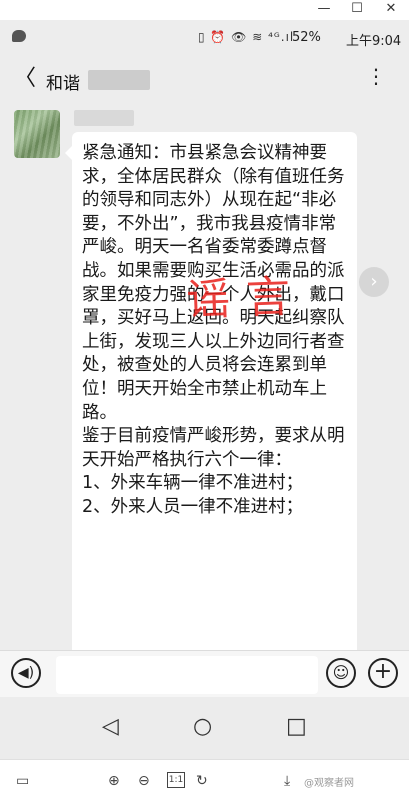 This screenshot has height=806, width=409. What do you see at coordinates (176, 780) in the screenshot?
I see `actual-size-button: 1:1` at bounding box center [176, 780].